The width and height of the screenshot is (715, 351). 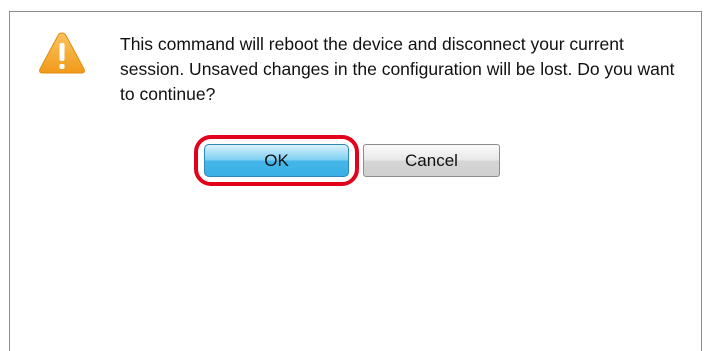 What do you see at coordinates (431, 160) in the screenshot?
I see `cancel-button: Cancel` at bounding box center [431, 160].